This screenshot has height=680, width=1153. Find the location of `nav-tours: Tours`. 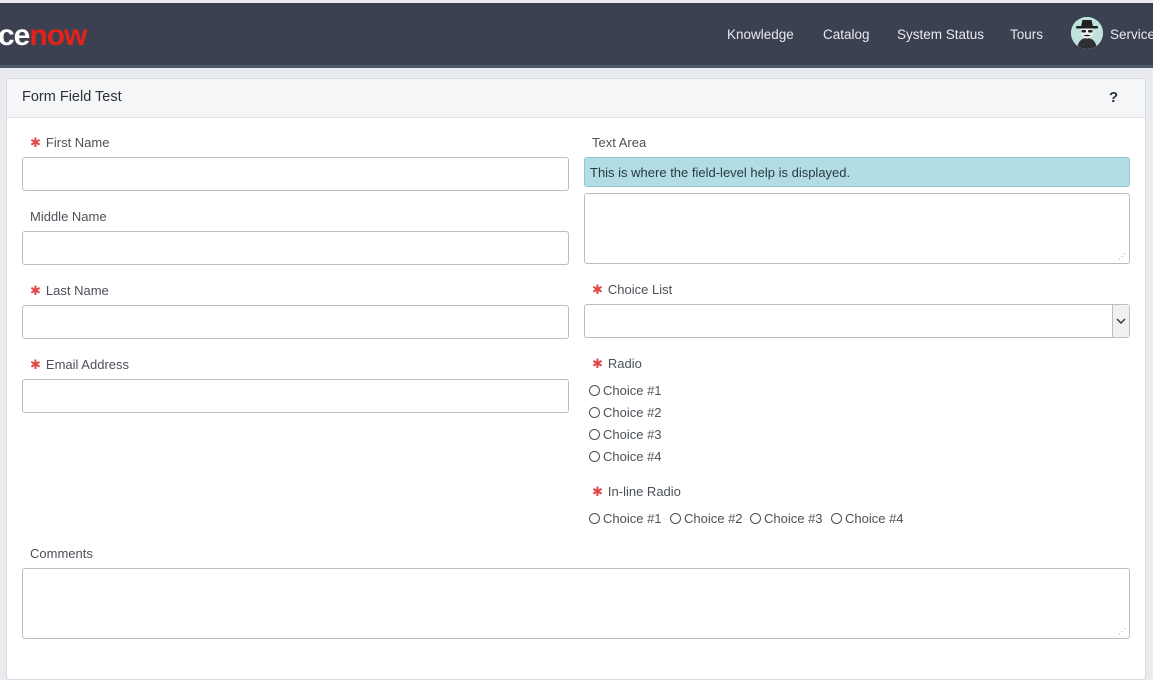

nav-tours: Tours is located at coordinates (1026, 34).